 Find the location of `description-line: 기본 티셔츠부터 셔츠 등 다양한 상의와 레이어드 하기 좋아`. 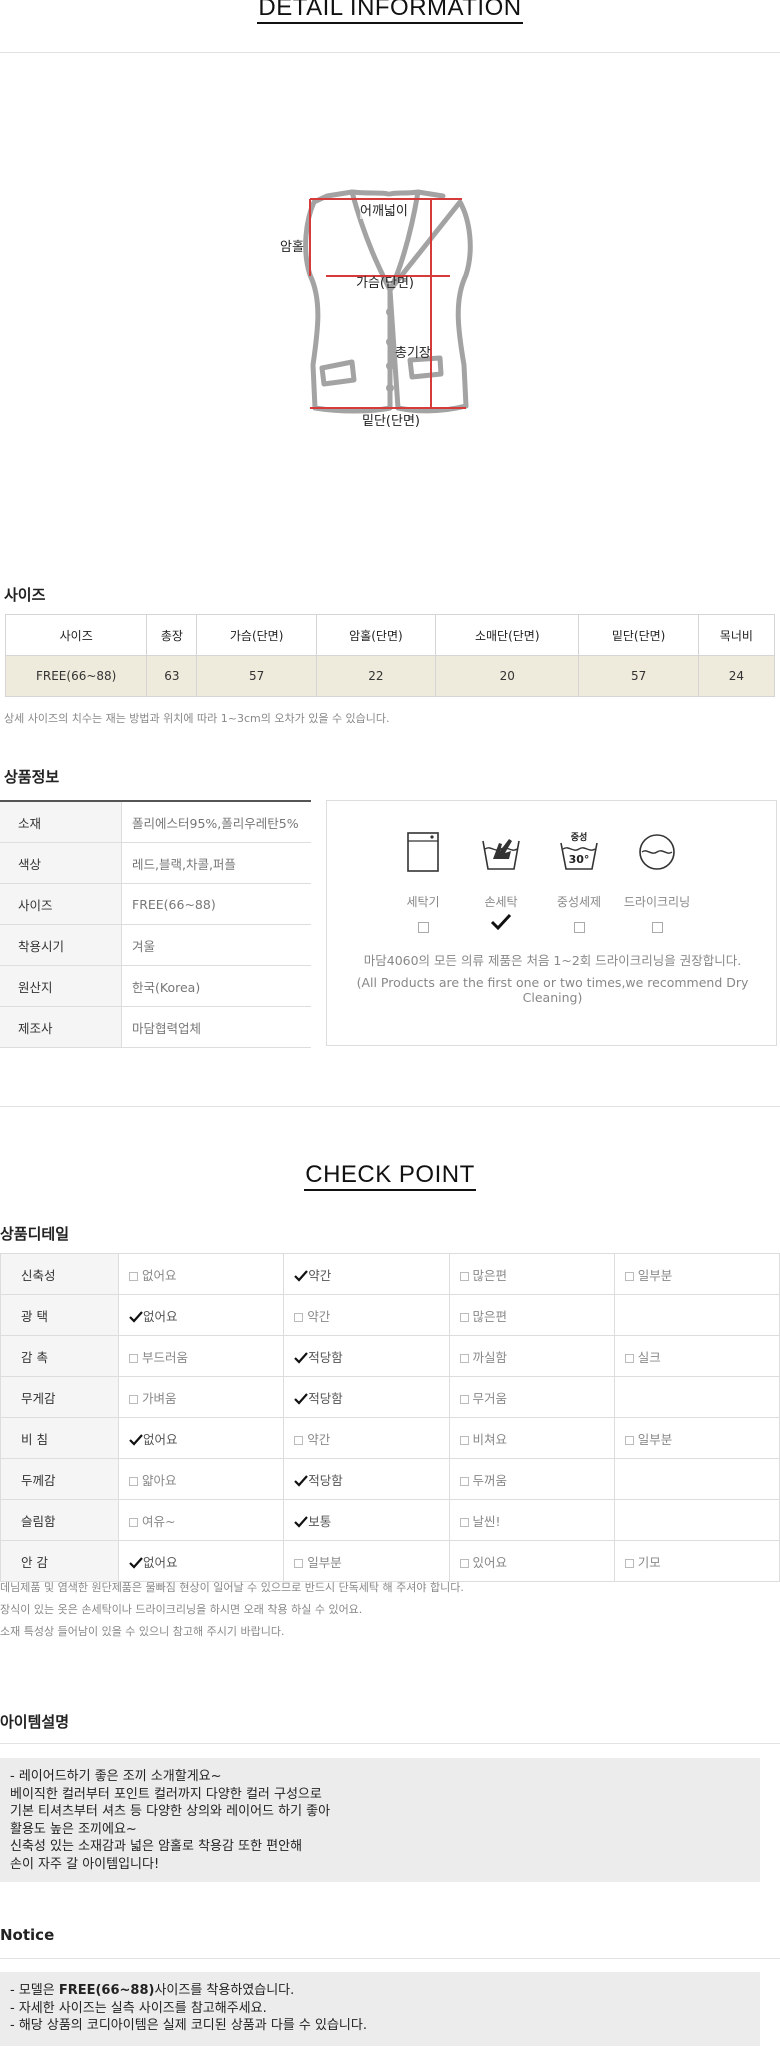

description-line: 기본 티셔츠부터 셔츠 등 다양한 상의와 레이어드 하기 좋아 is located at coordinates (170, 1811).